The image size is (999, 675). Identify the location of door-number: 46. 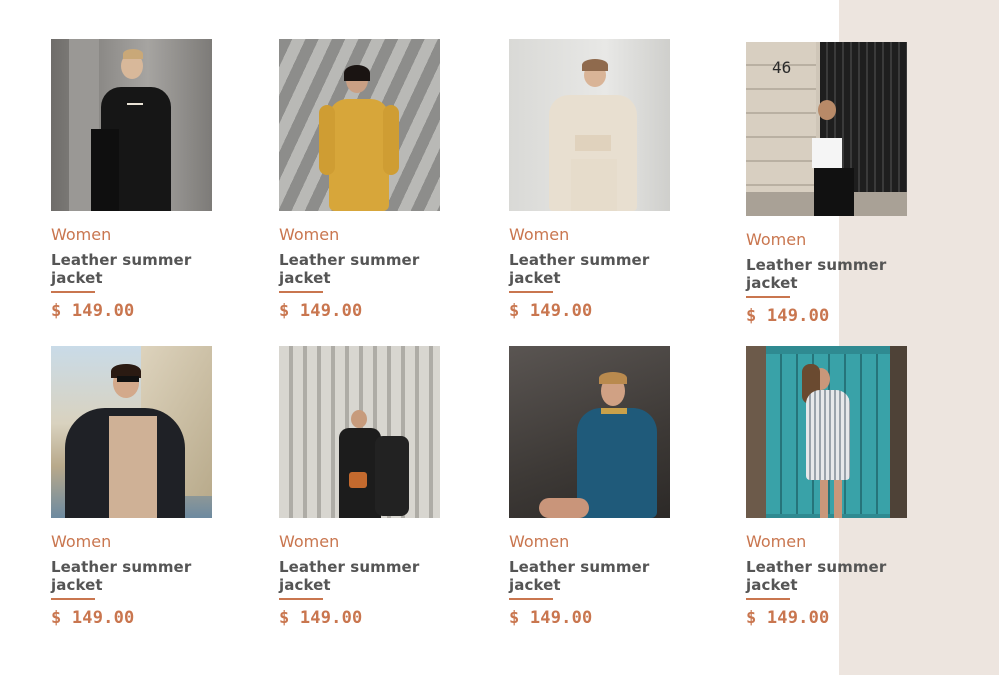
(782, 67).